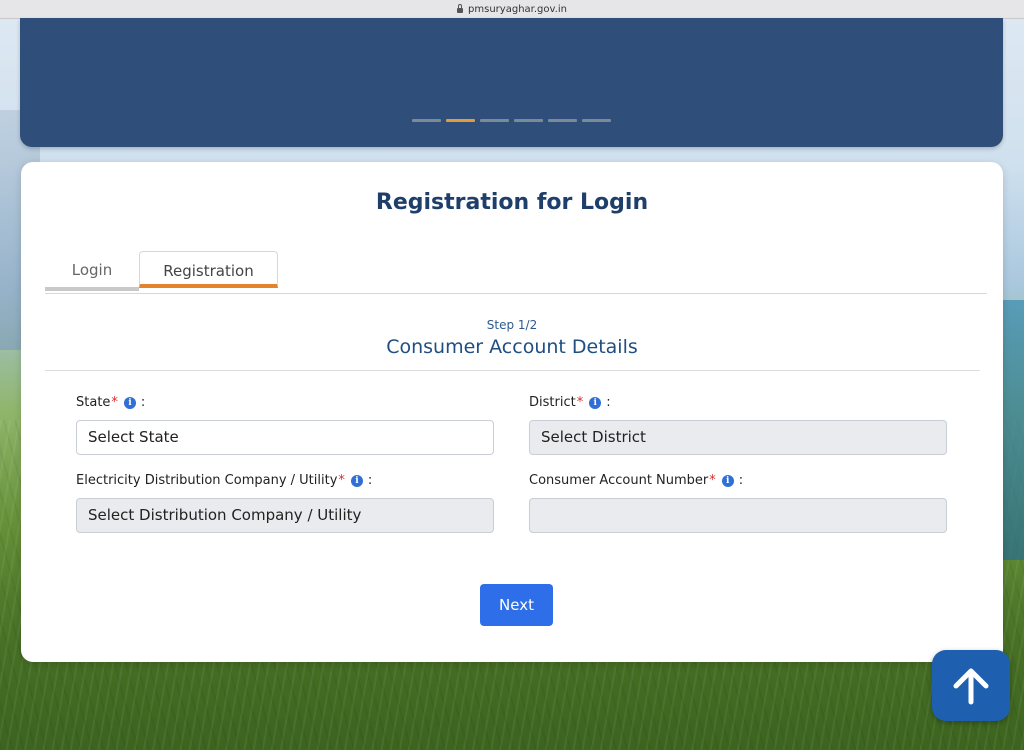  I want to click on district-select: Select District, so click(738, 437).